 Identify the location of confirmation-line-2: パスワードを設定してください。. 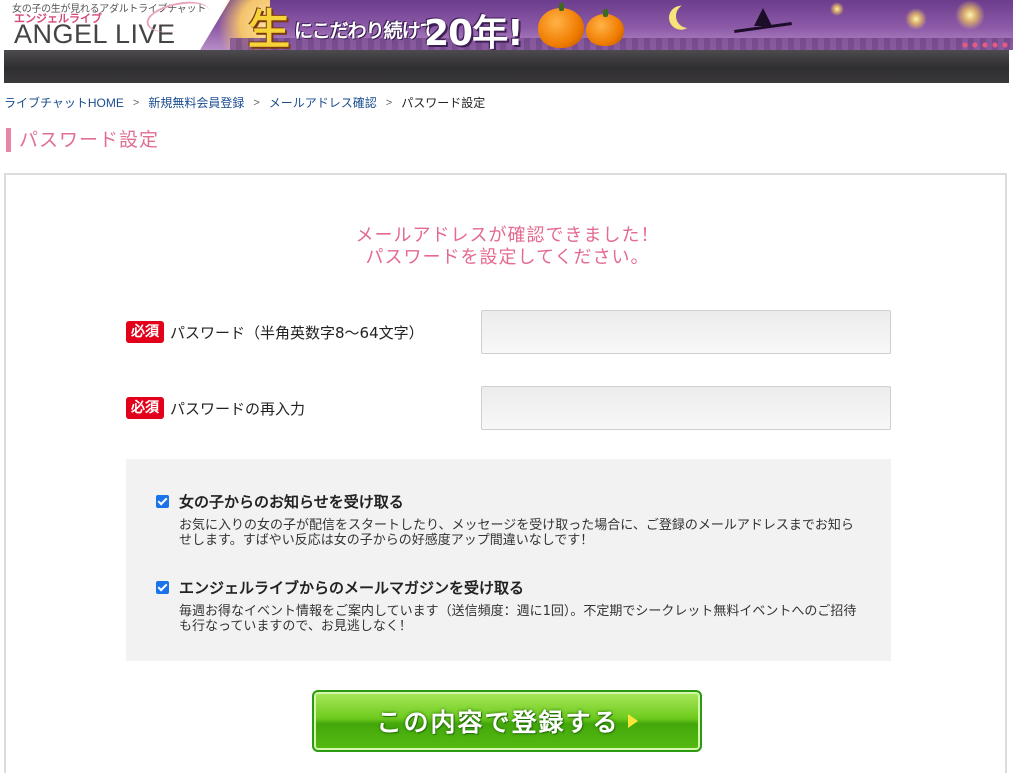
(507, 257).